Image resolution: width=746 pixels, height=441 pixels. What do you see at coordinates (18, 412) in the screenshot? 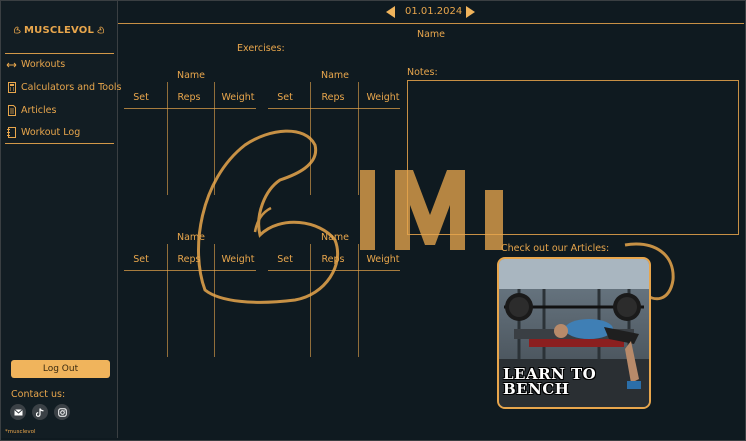
I see `mail-icon` at bounding box center [18, 412].